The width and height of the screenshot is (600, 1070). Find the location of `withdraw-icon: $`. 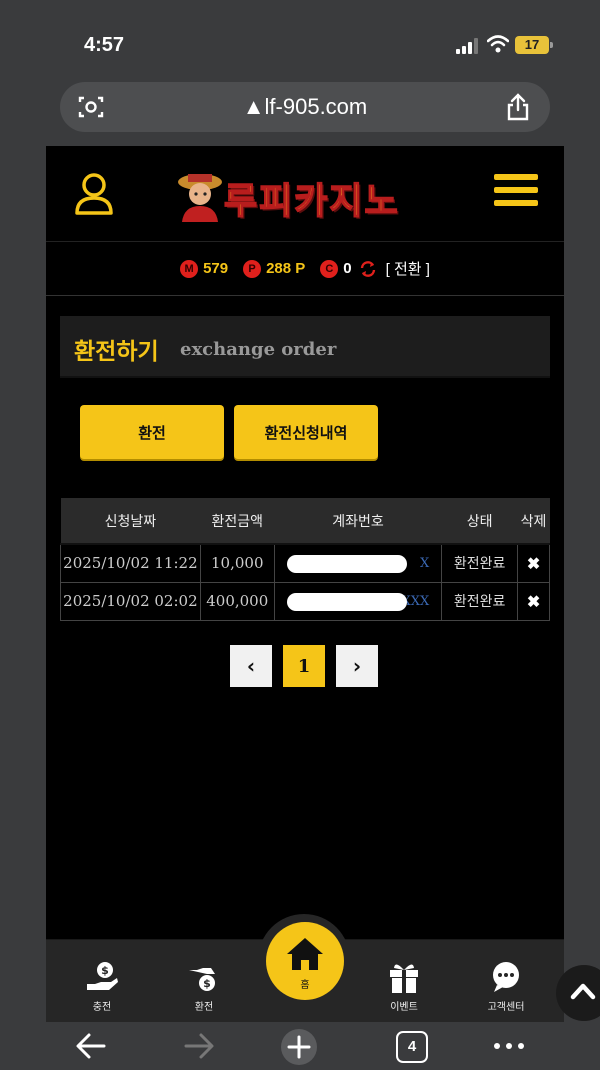

withdraw-icon: $ is located at coordinates (202, 979).